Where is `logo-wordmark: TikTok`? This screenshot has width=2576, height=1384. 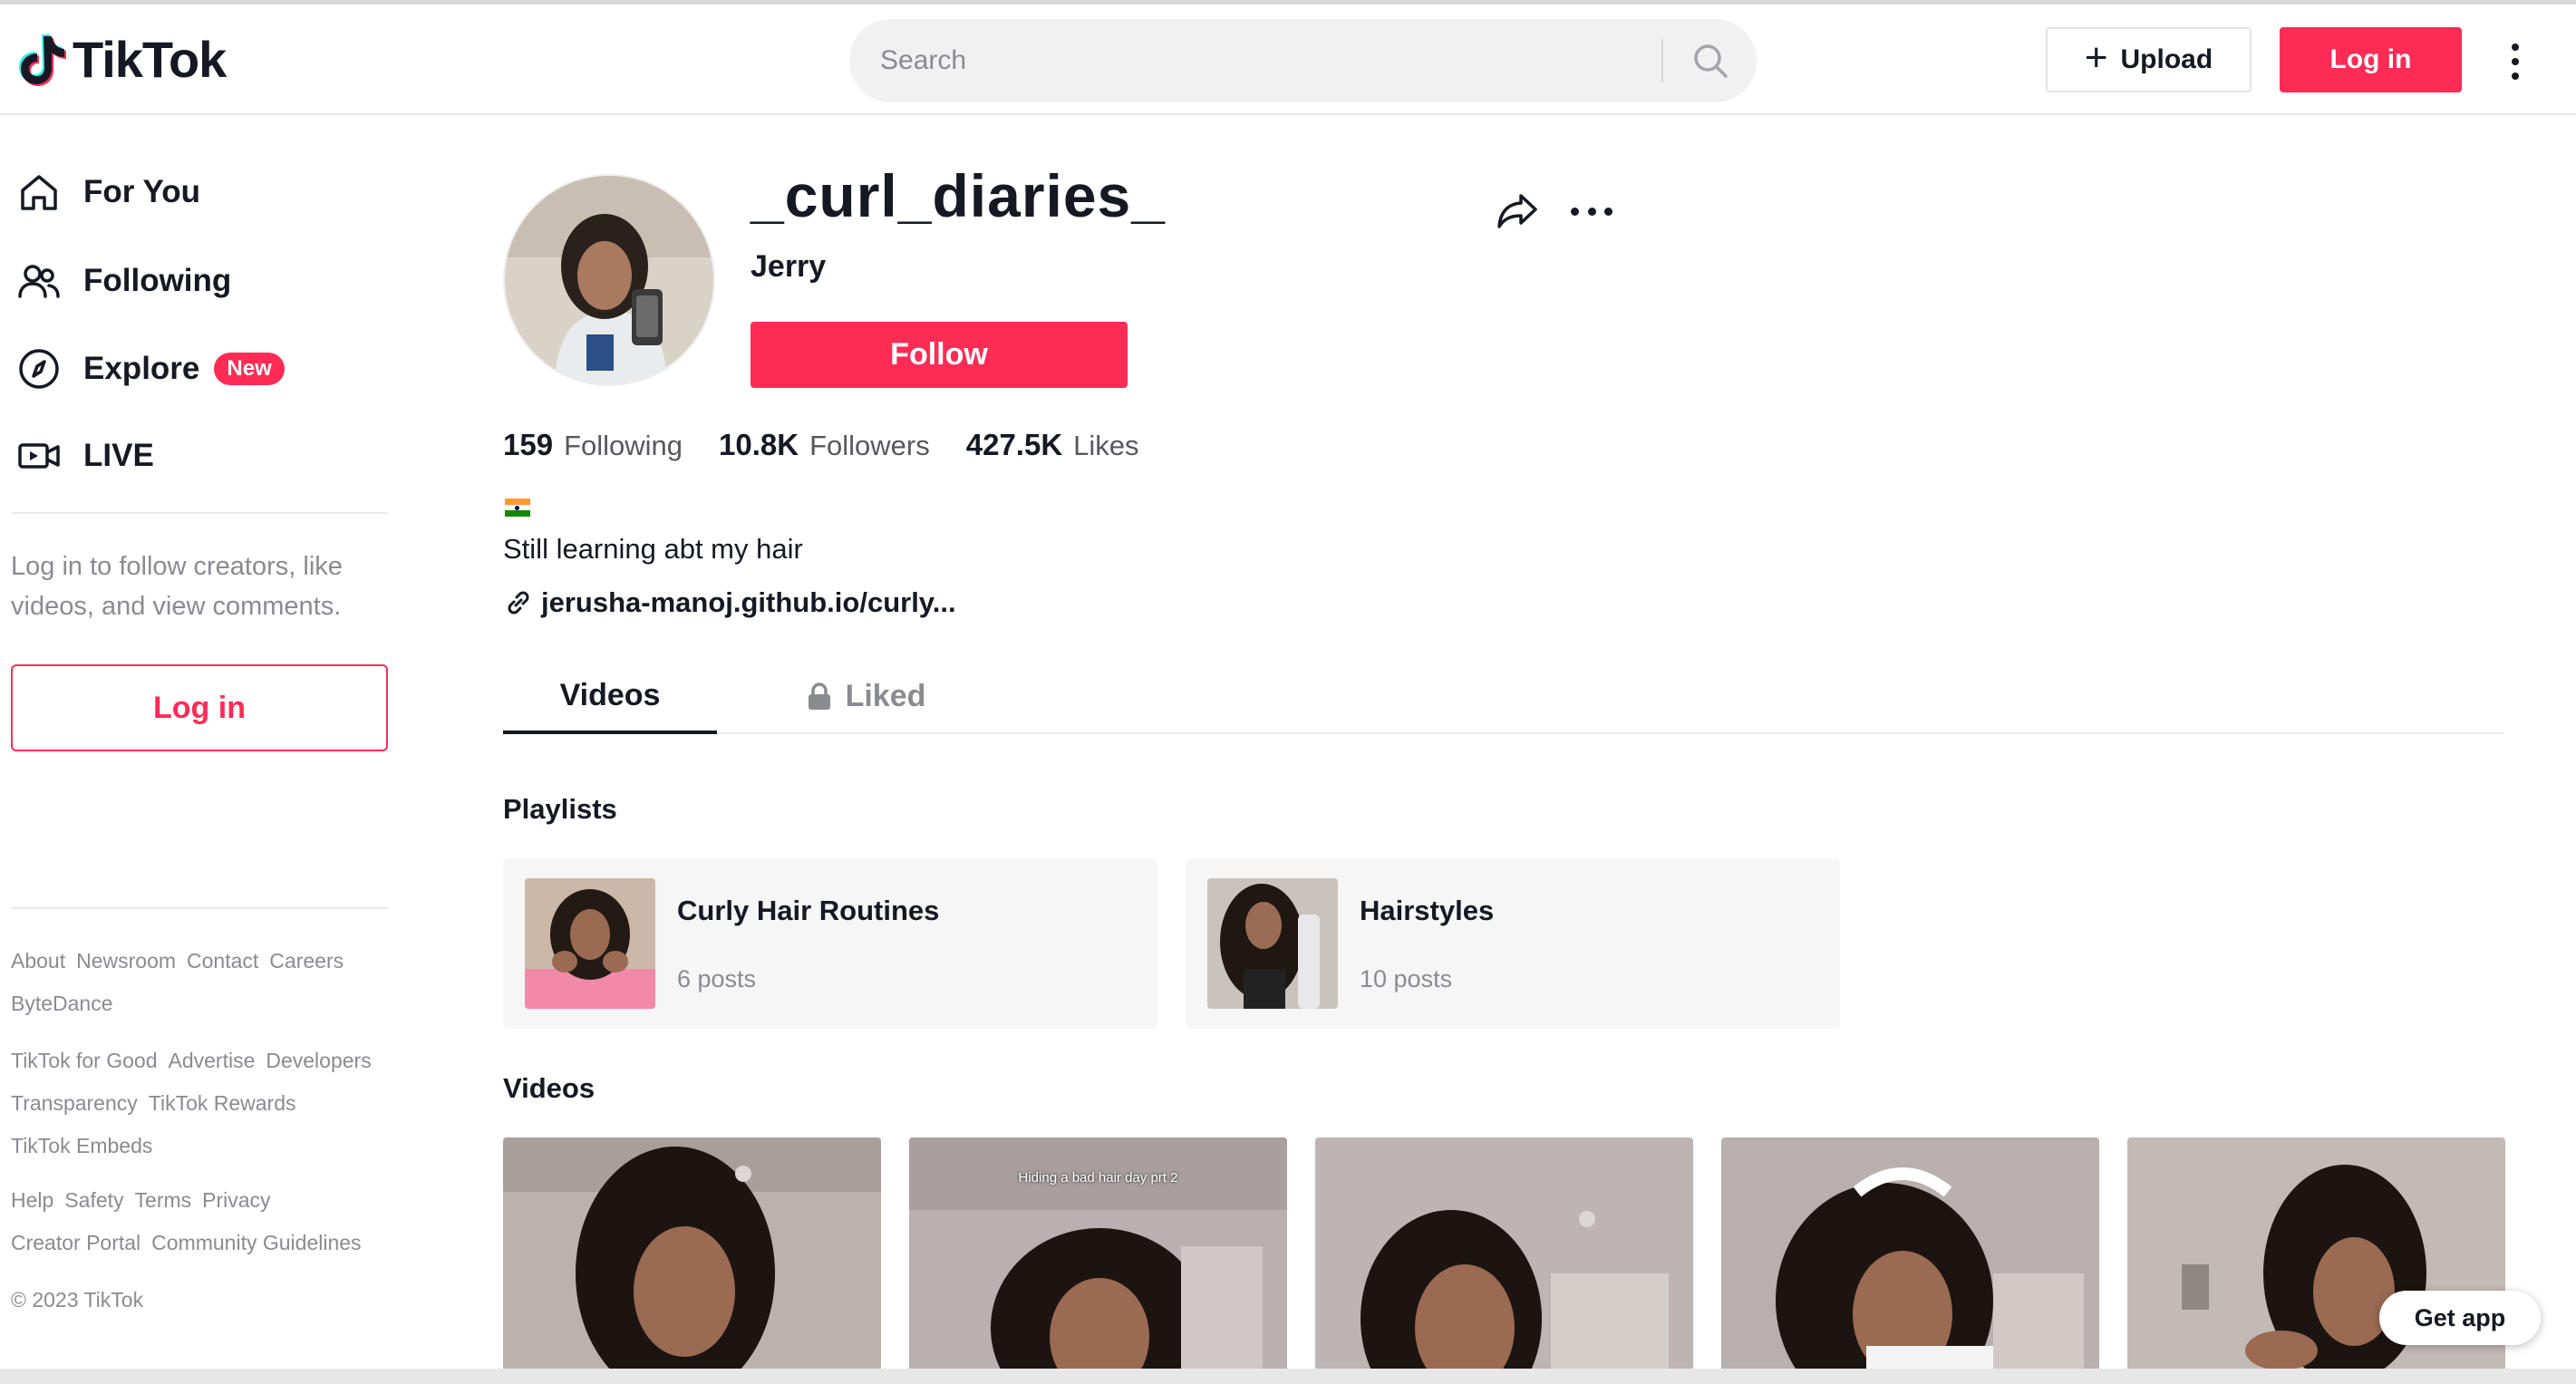
logo-wordmark: TikTok is located at coordinates (150, 59).